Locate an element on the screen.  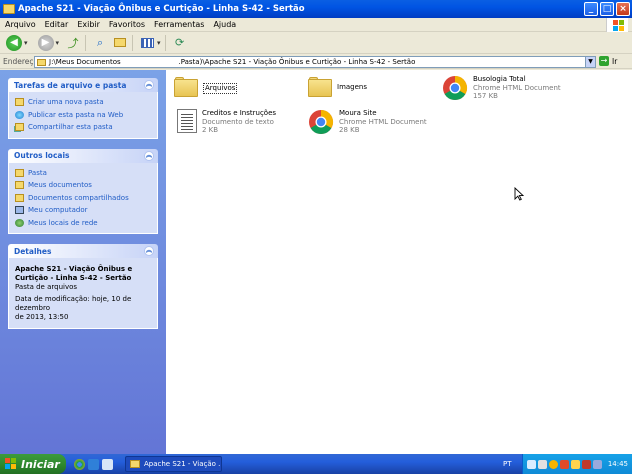
security-tray-icon is located at coordinates (575, 464).